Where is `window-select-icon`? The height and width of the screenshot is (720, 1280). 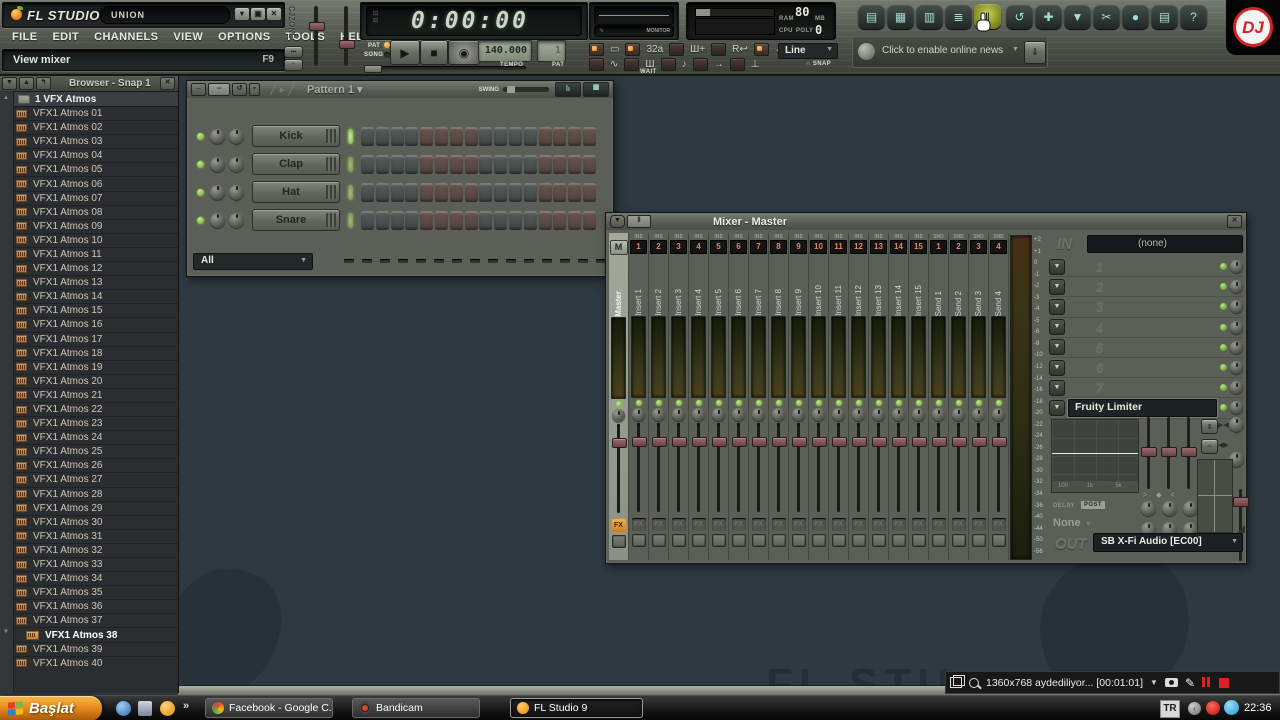 window-select-icon is located at coordinates (957, 681).